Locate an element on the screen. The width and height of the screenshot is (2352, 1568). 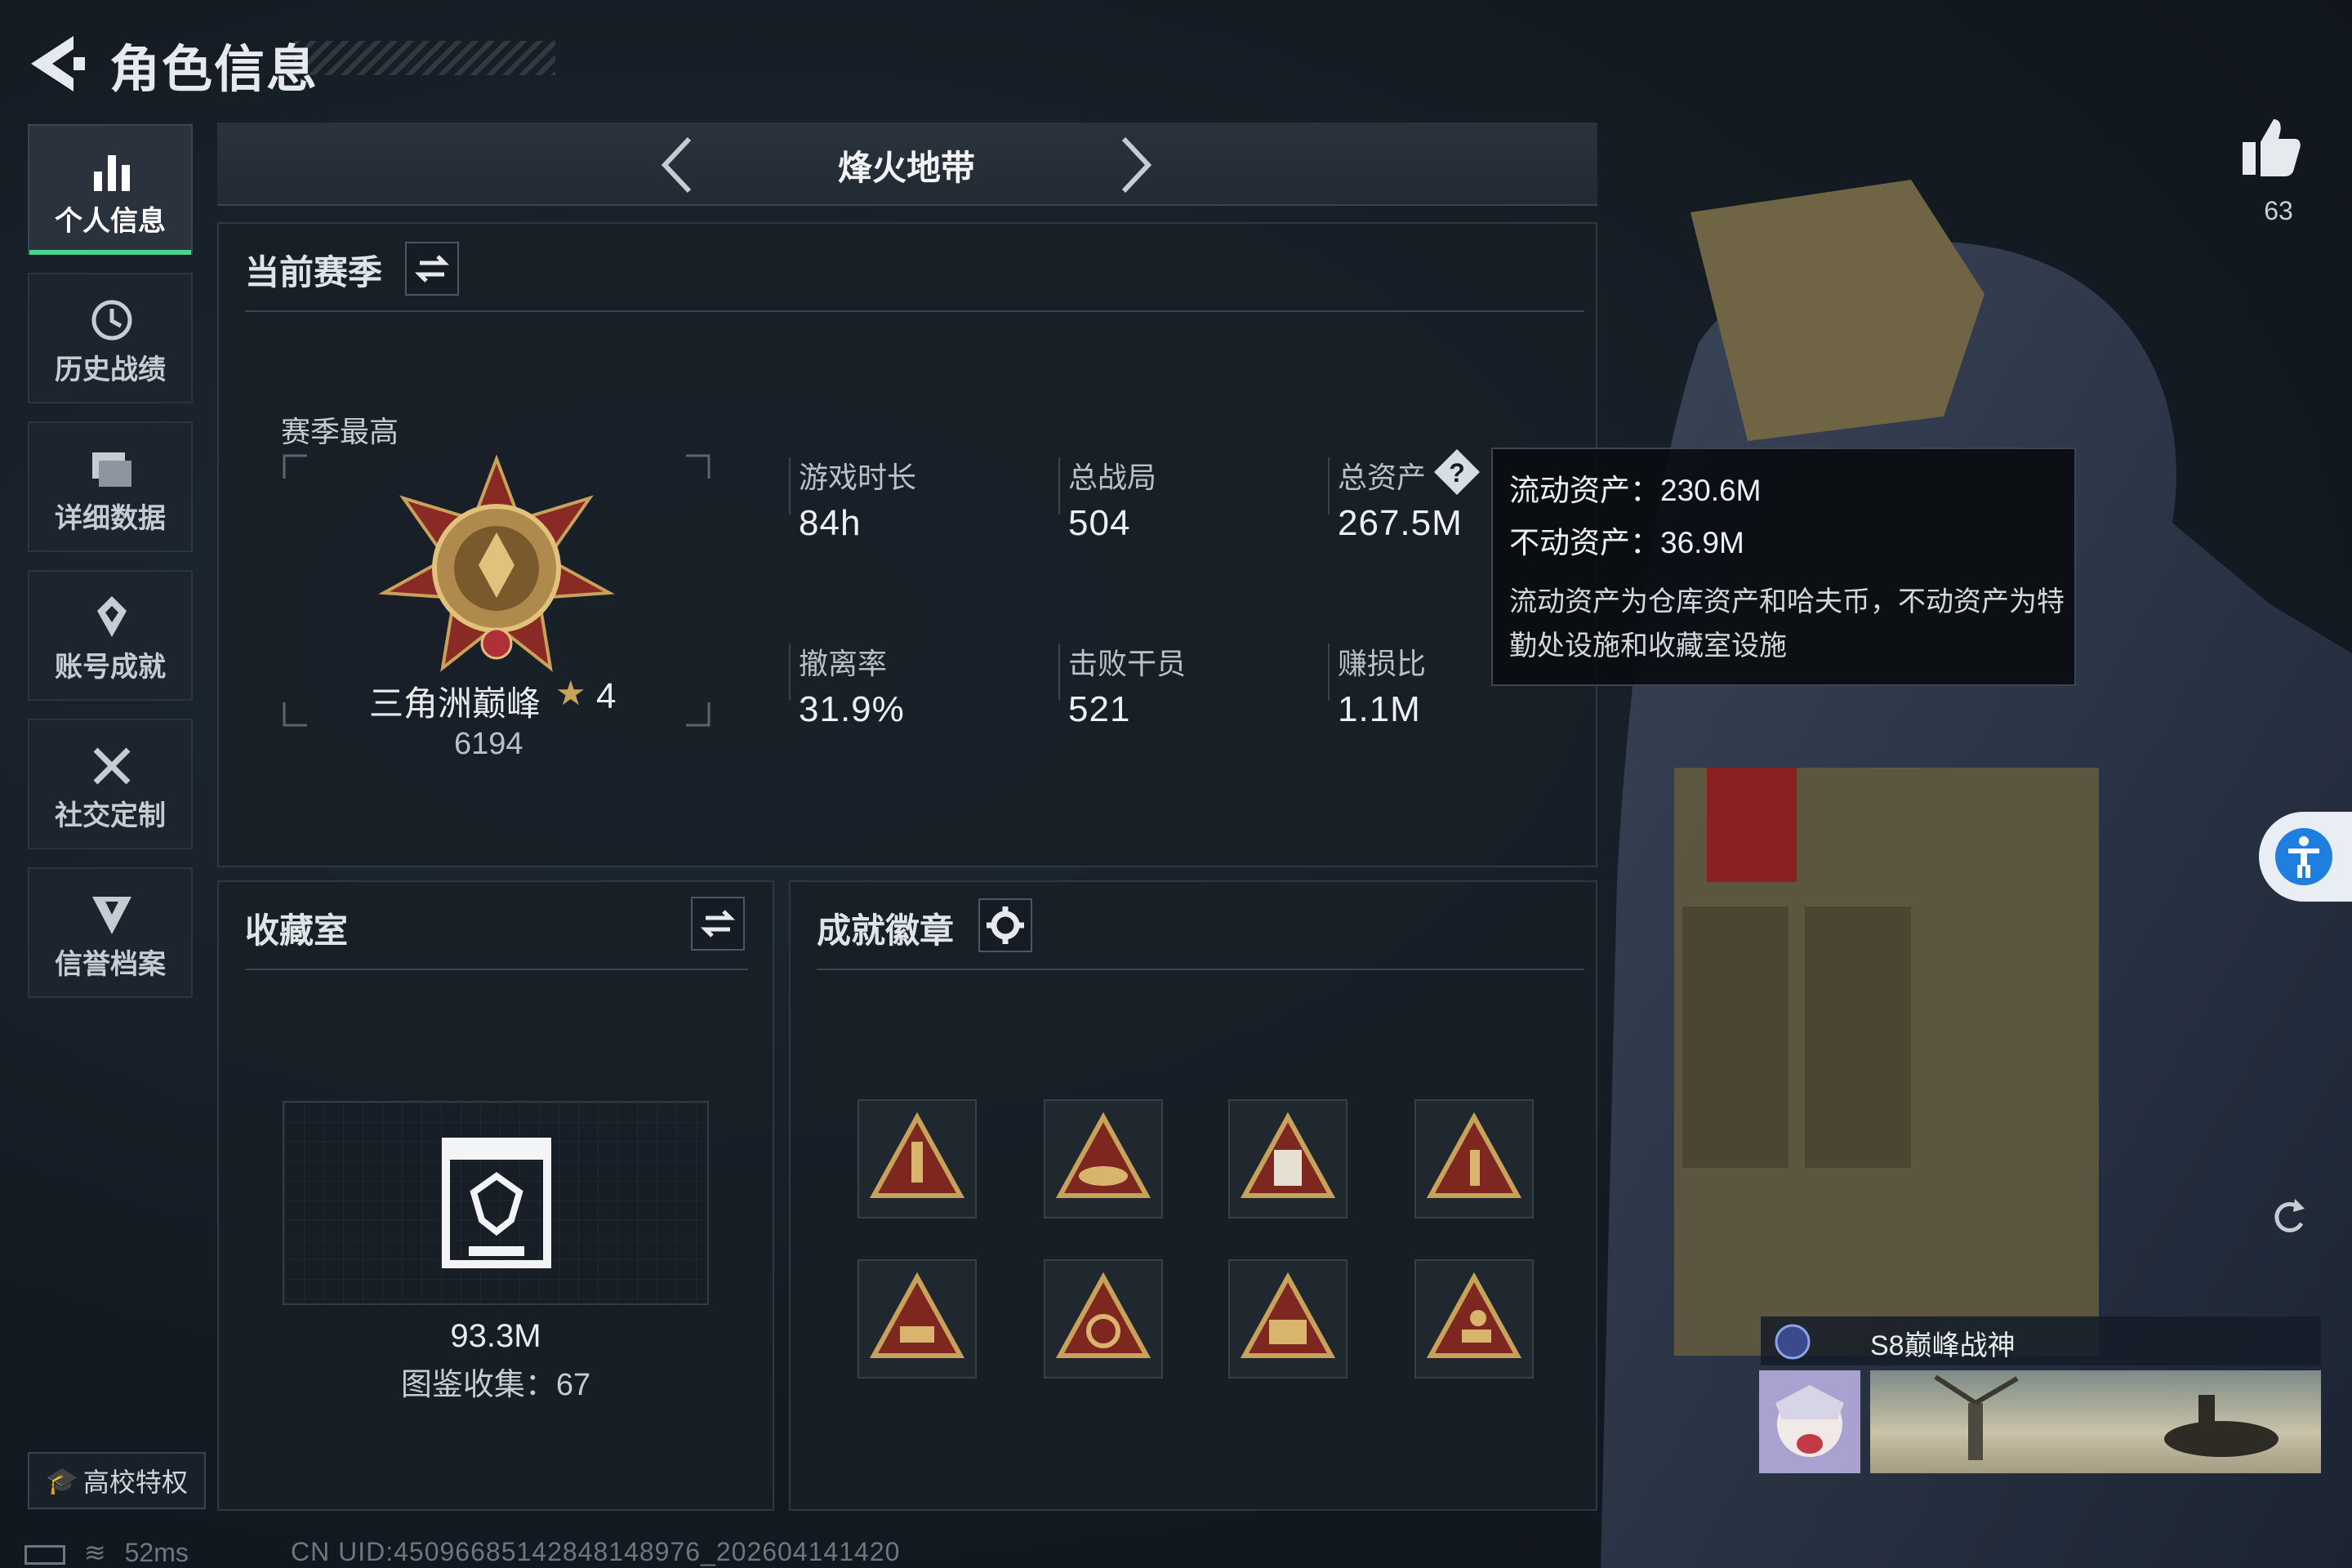
rocket-badge-icon is located at coordinates (918, 1158).